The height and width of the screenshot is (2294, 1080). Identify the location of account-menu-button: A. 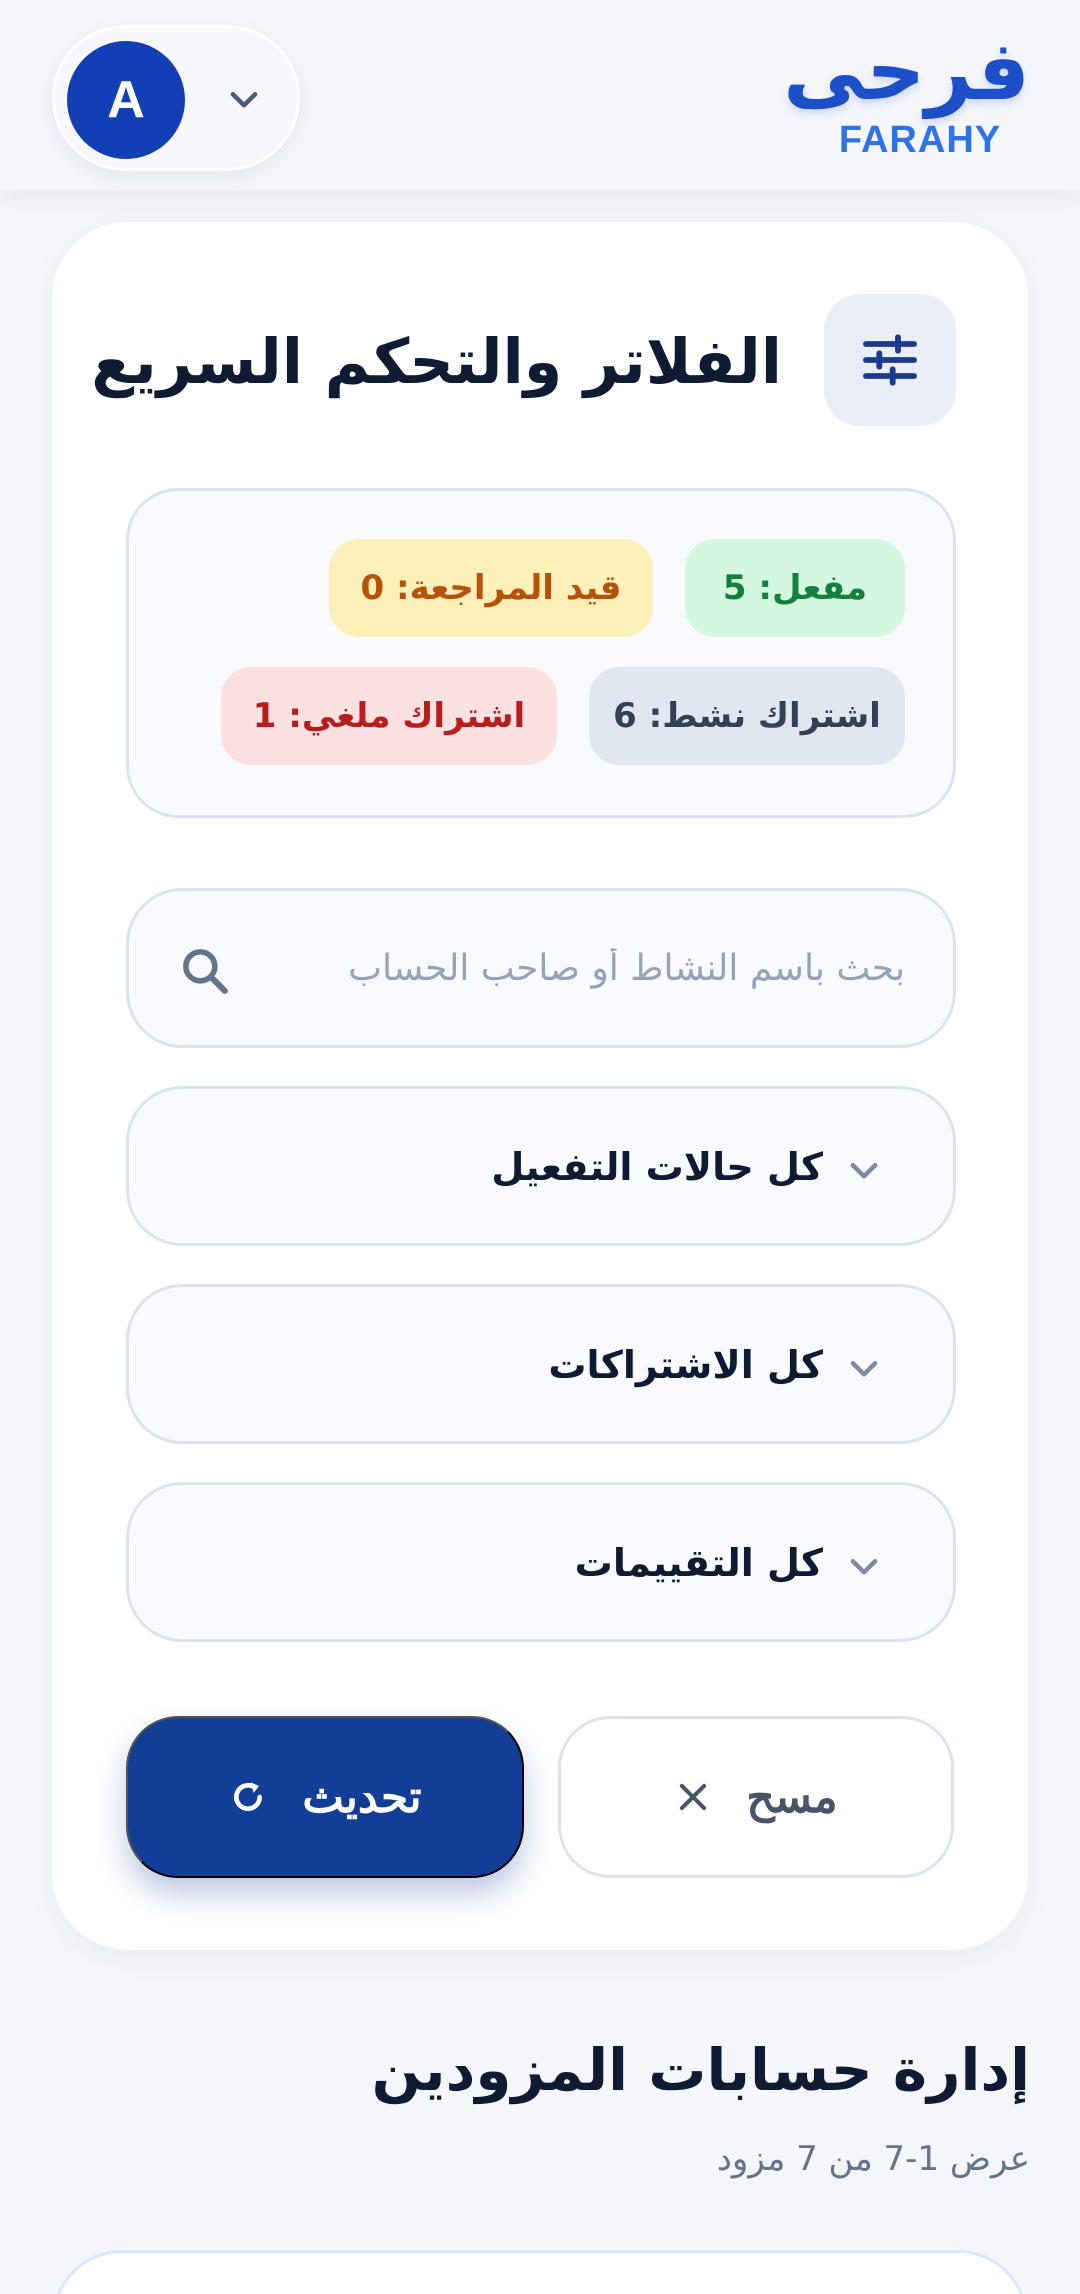
(176, 98).